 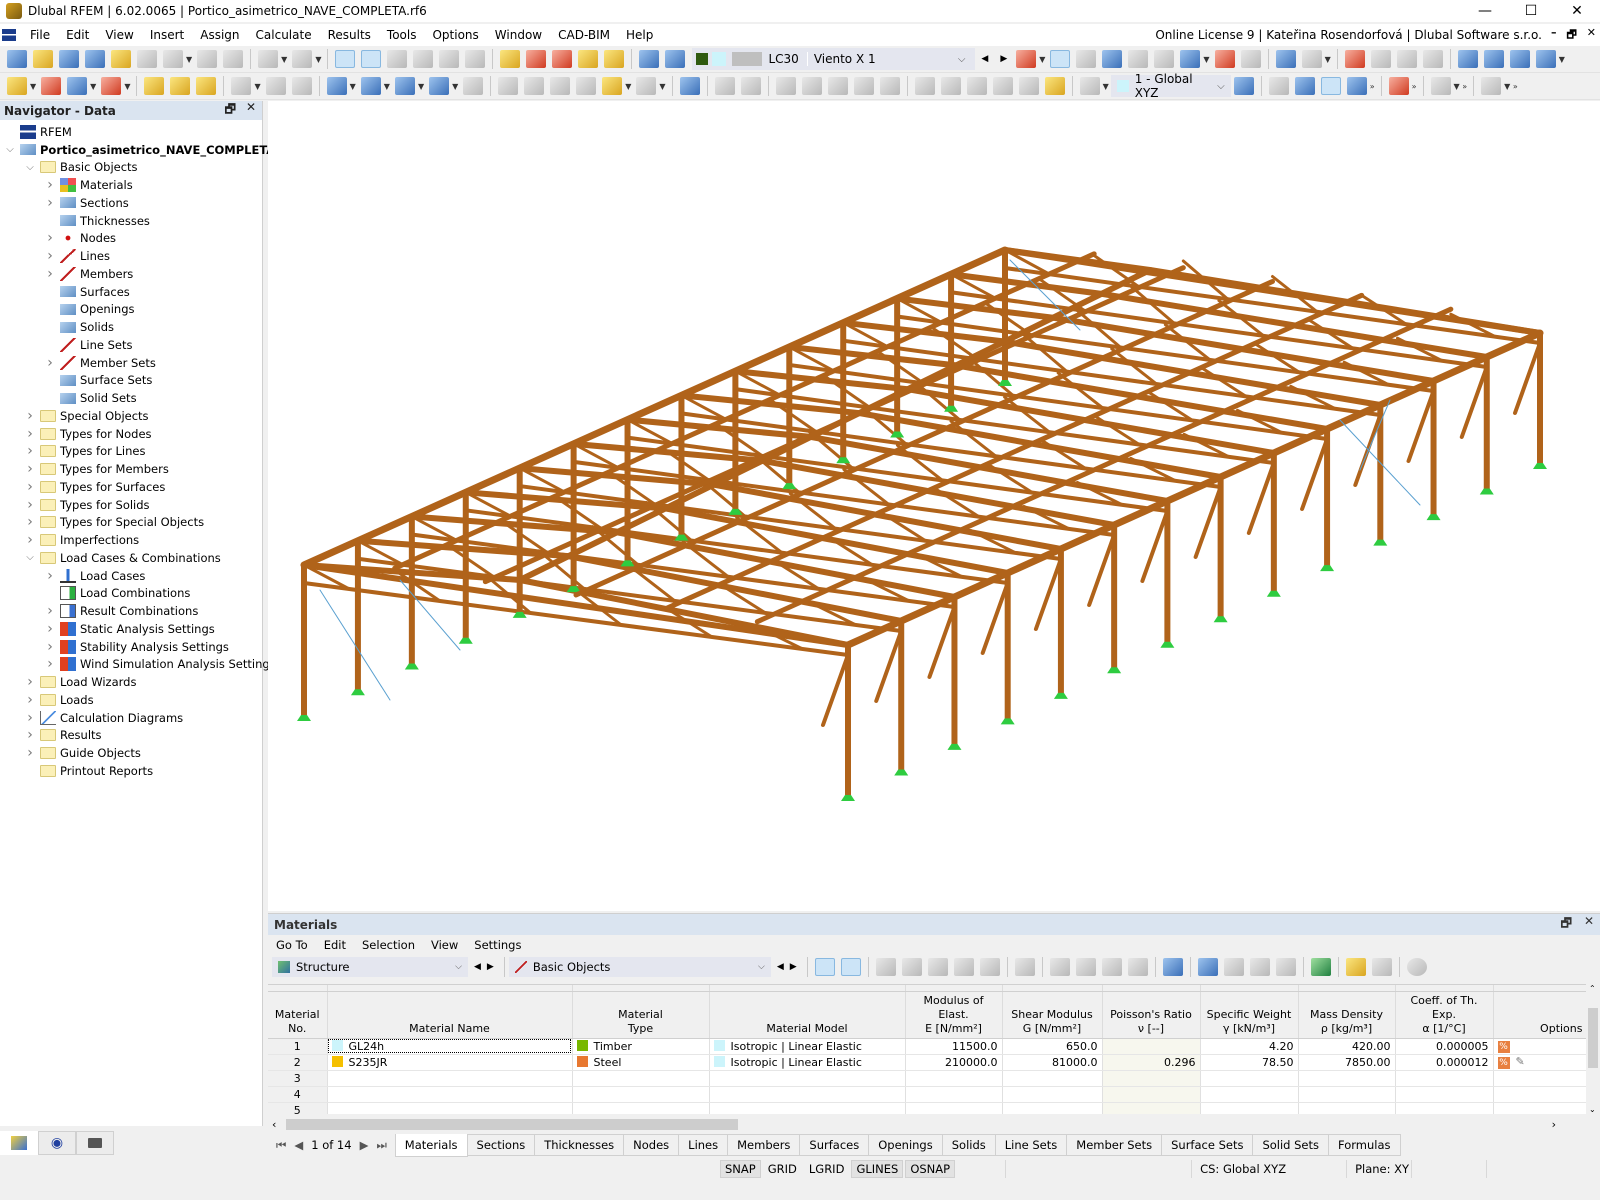 I want to click on text-settings-icon, so click(x=1207, y=967).